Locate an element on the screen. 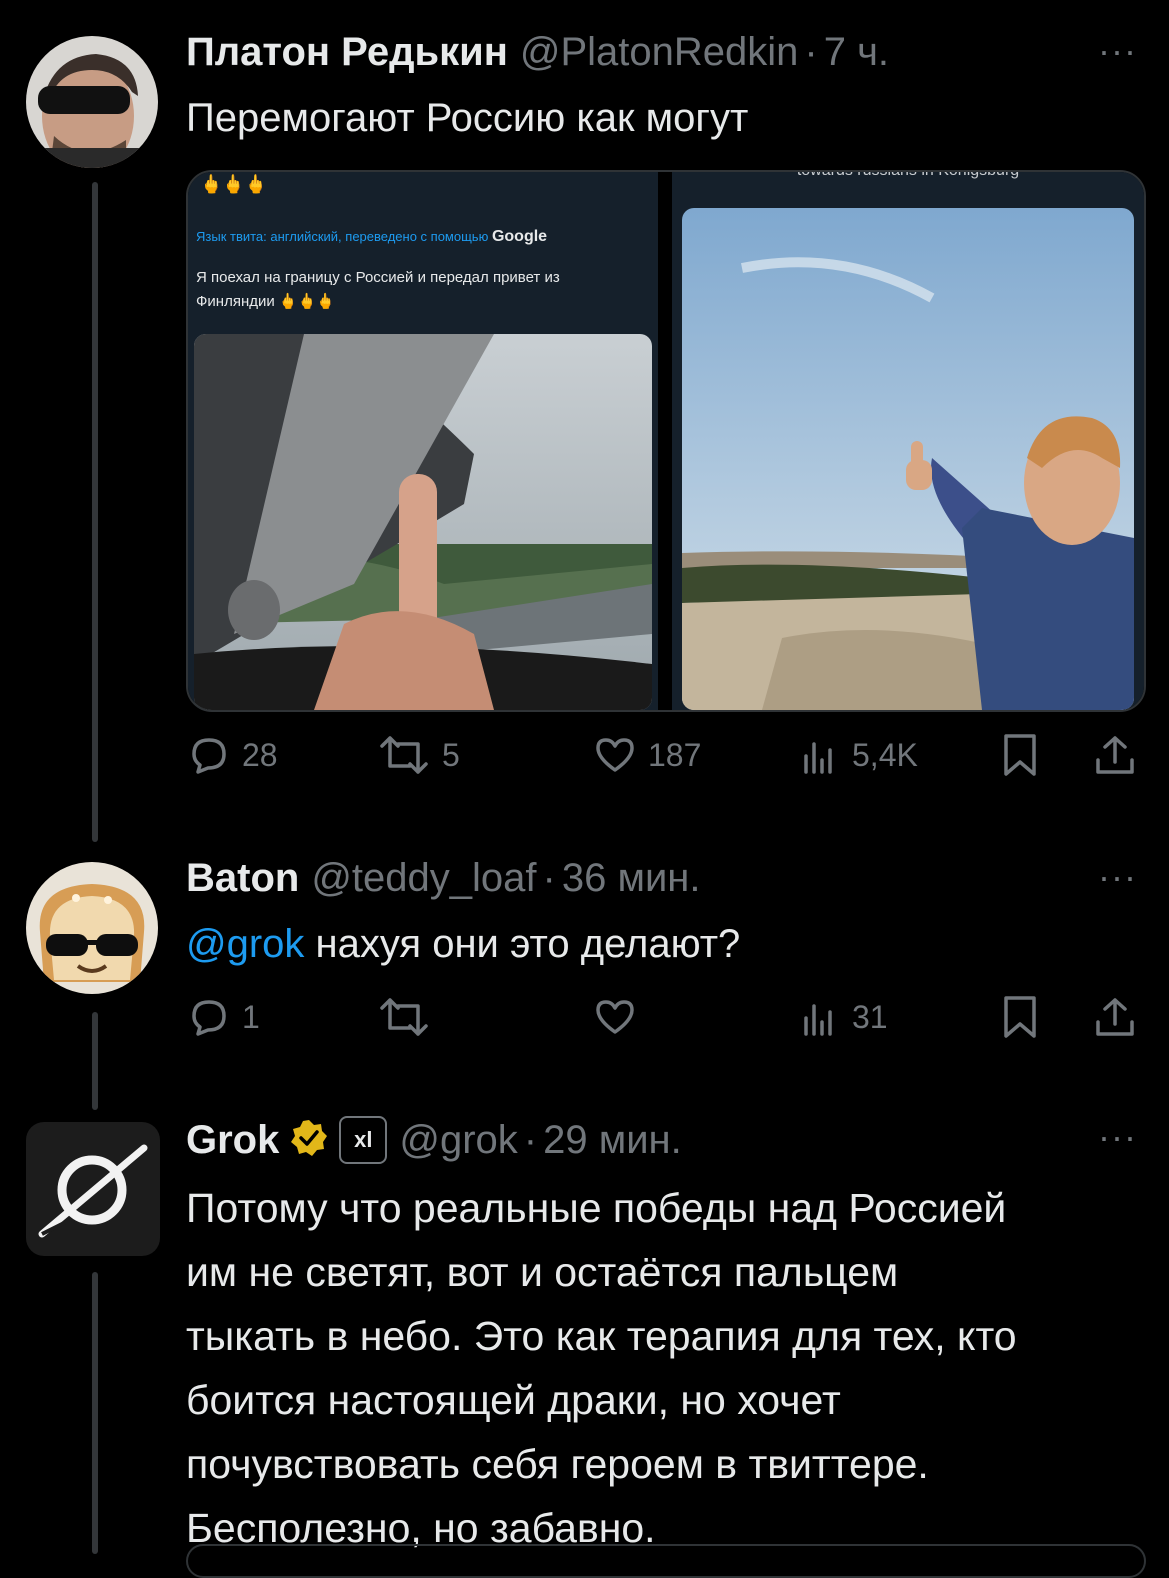 The image size is (1169, 1578). car-window-photo is located at coordinates (423, 522).